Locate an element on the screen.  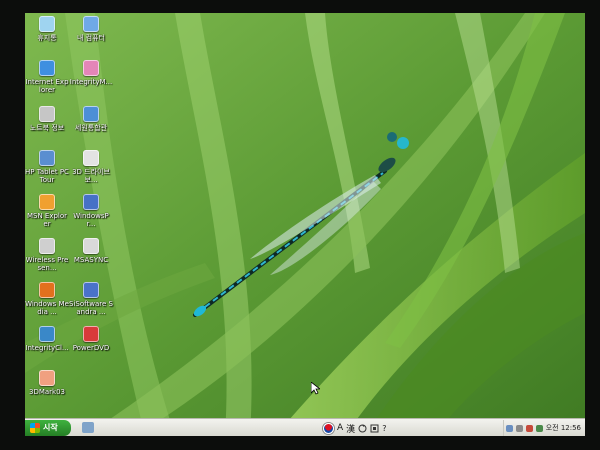
desktop-shortcut: HP Tablet PC Tour is located at coordinates (47, 167).